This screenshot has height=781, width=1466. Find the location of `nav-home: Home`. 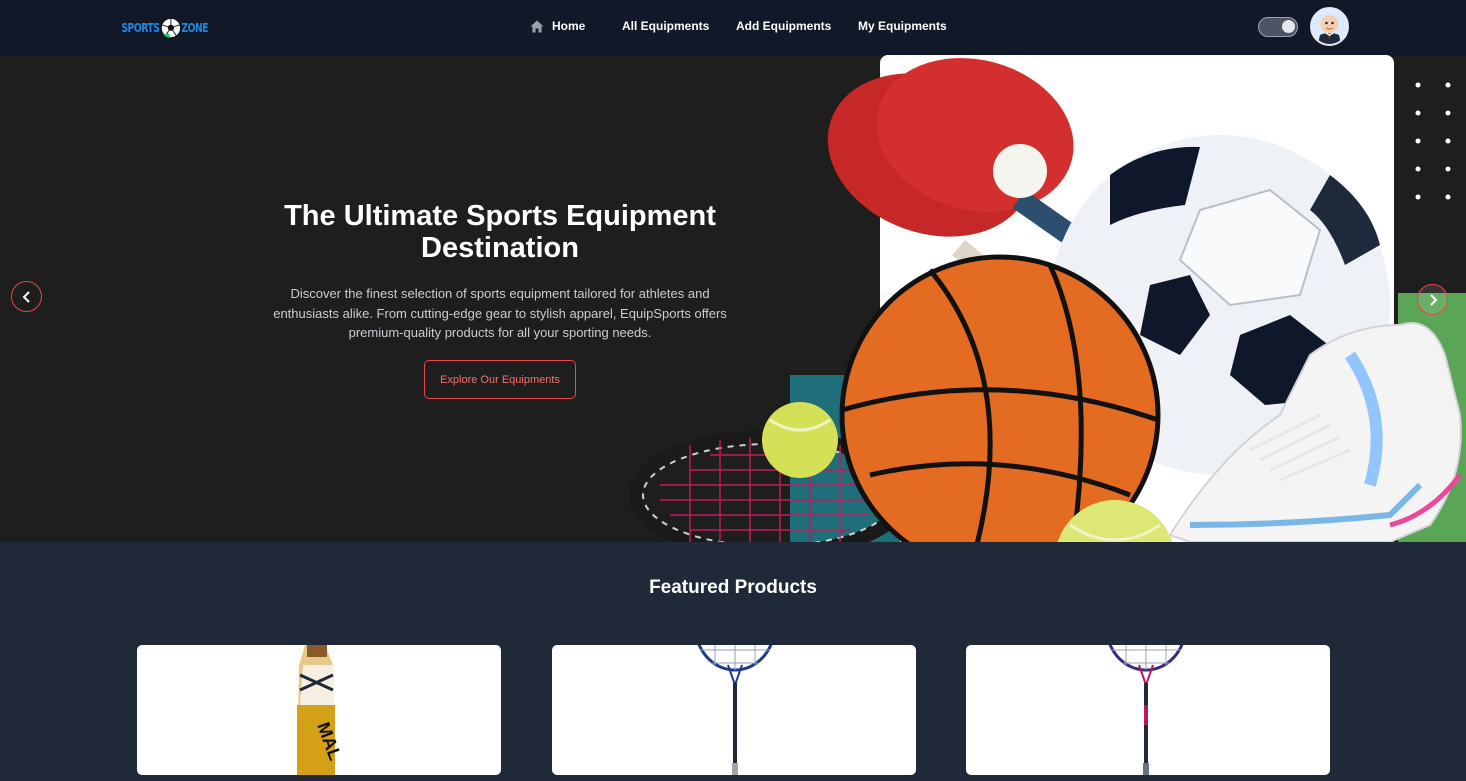

nav-home: Home is located at coordinates (557, 26).